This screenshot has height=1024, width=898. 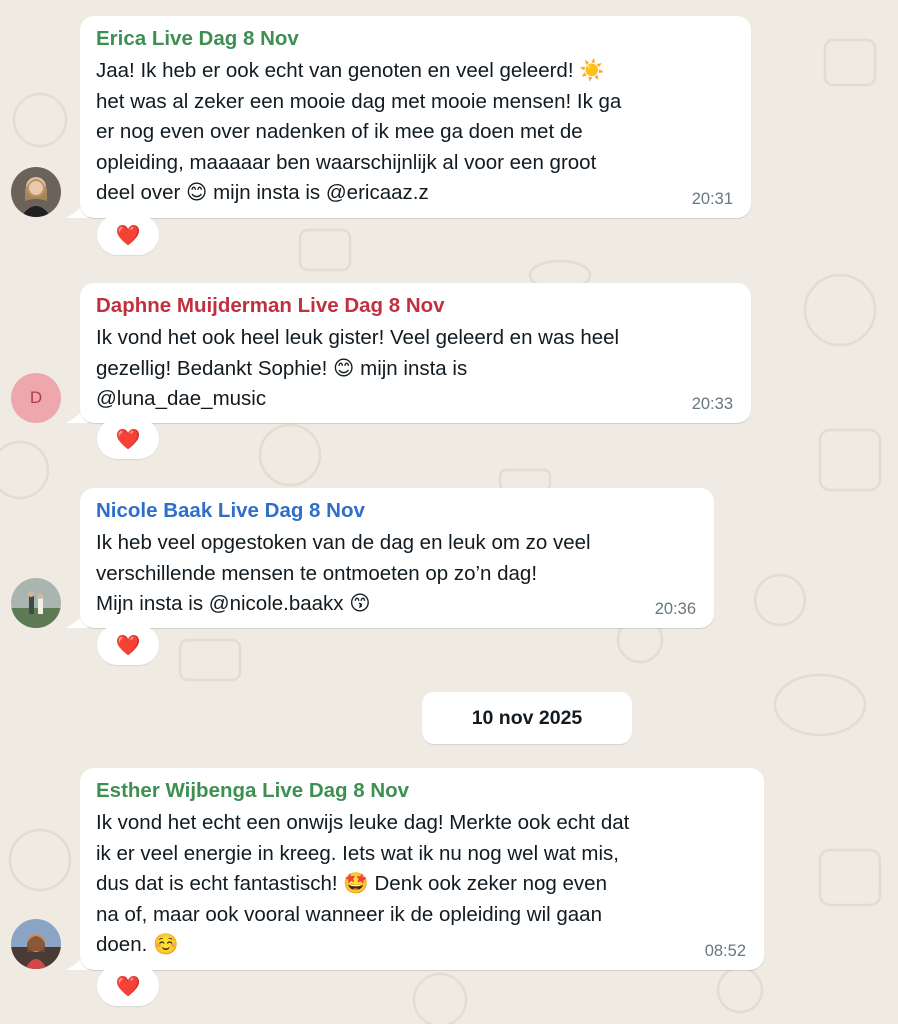 I want to click on sender-name: Nicole Baak Live Dag 8 Nov, so click(x=397, y=511).